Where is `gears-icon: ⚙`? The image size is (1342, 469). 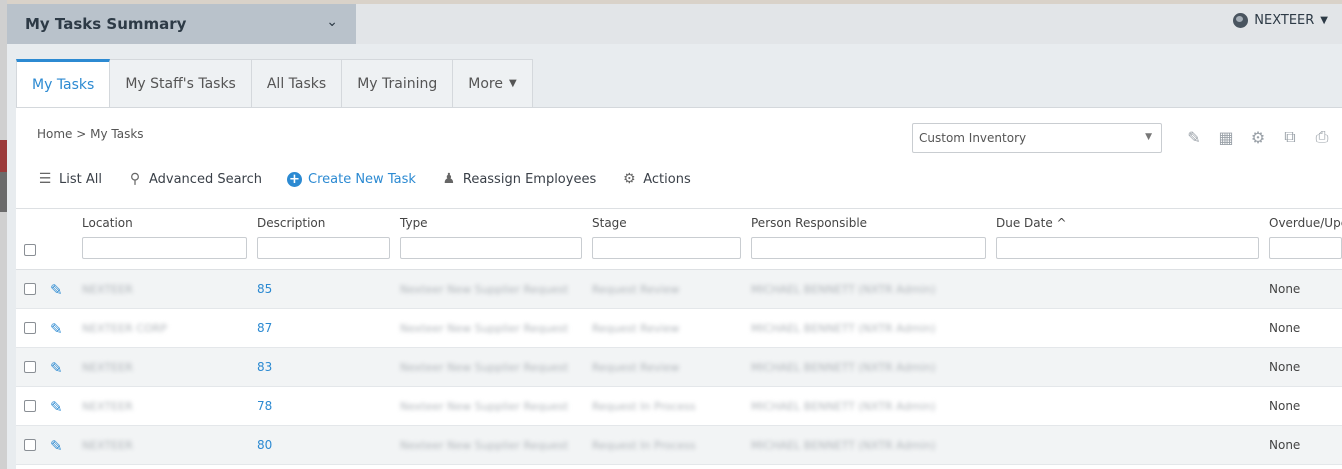
gears-icon: ⚙ is located at coordinates (629, 179).